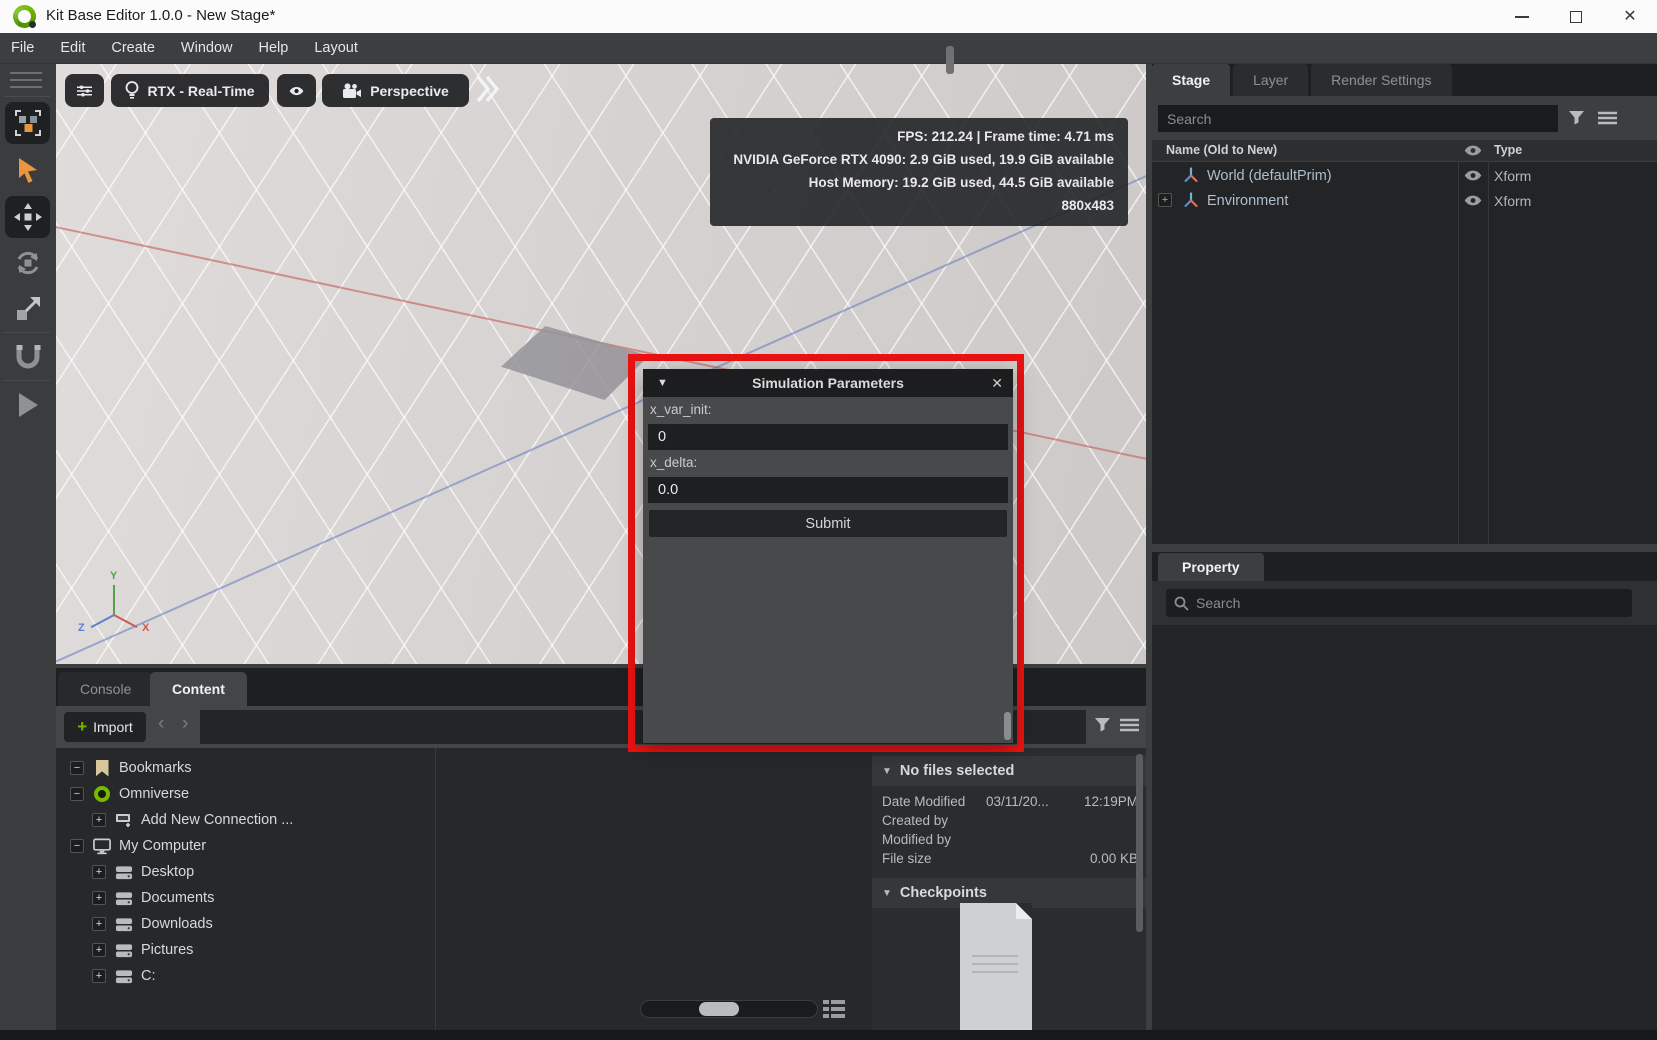 This screenshot has height=1040, width=1657. What do you see at coordinates (1404, 200) in the screenshot?
I see `stage-row-environment: + Environment Xform` at bounding box center [1404, 200].